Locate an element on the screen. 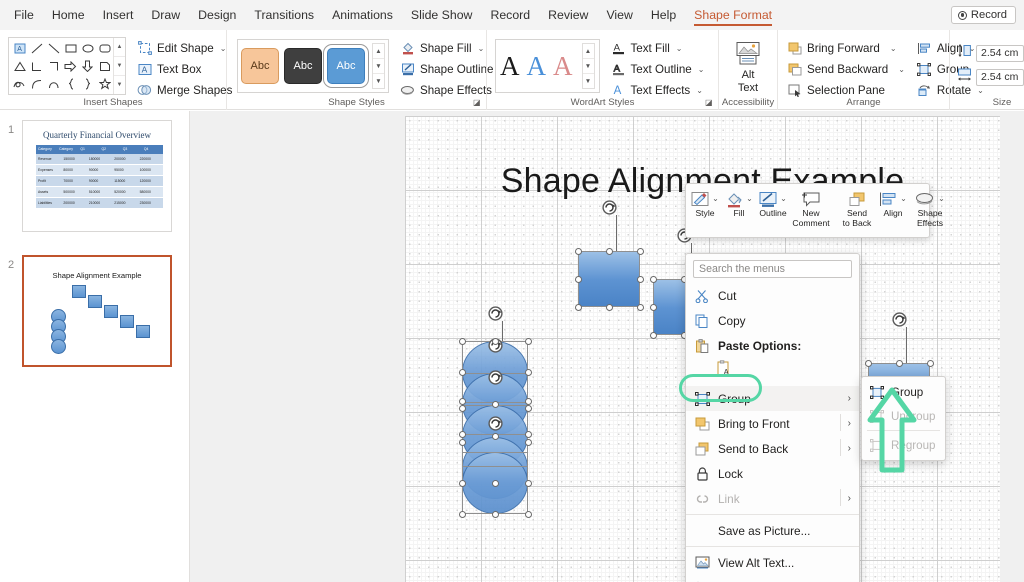  shapes-scroll-down-icon: ▼ is located at coordinates (119, 66).